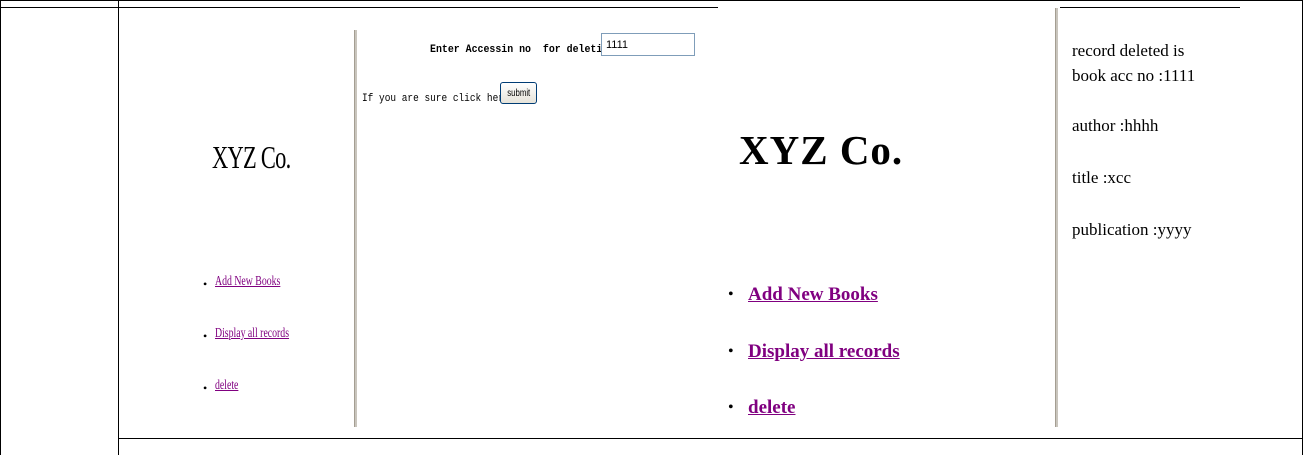 The height and width of the screenshot is (455, 1308). I want to click on table-row-divider-left, so click(59, 7).